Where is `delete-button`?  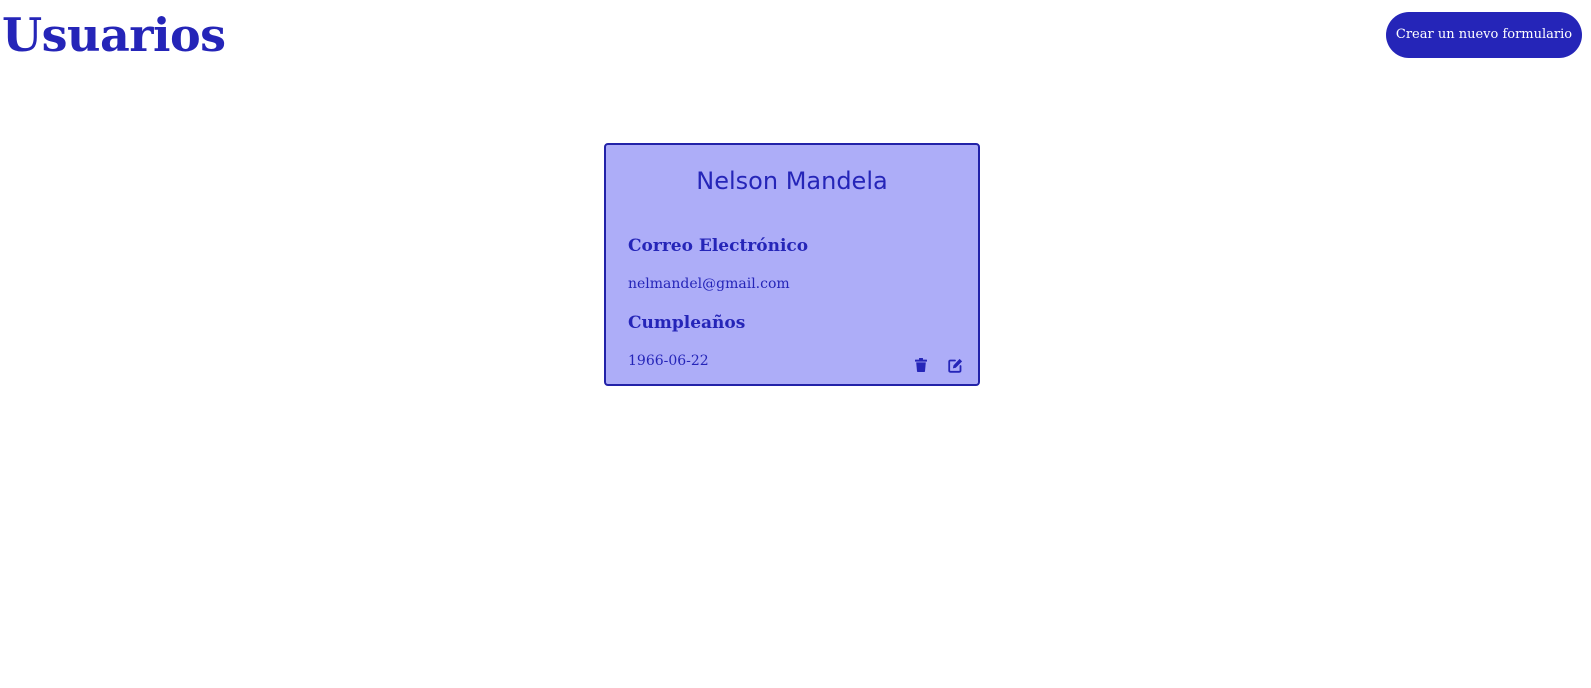
delete-button is located at coordinates (921, 365).